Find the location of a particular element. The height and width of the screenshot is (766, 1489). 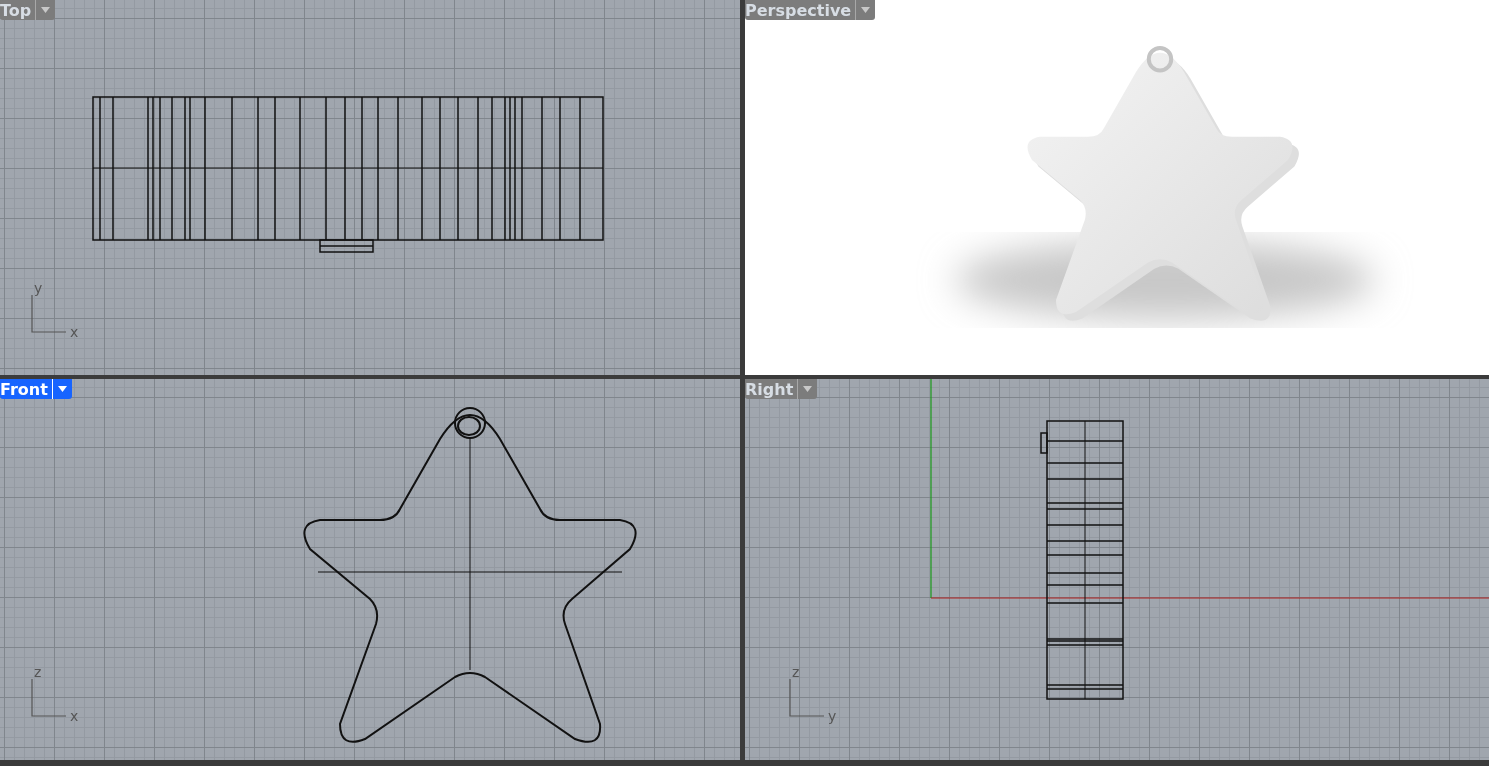

viewport-tab: Front is located at coordinates (26, 389).